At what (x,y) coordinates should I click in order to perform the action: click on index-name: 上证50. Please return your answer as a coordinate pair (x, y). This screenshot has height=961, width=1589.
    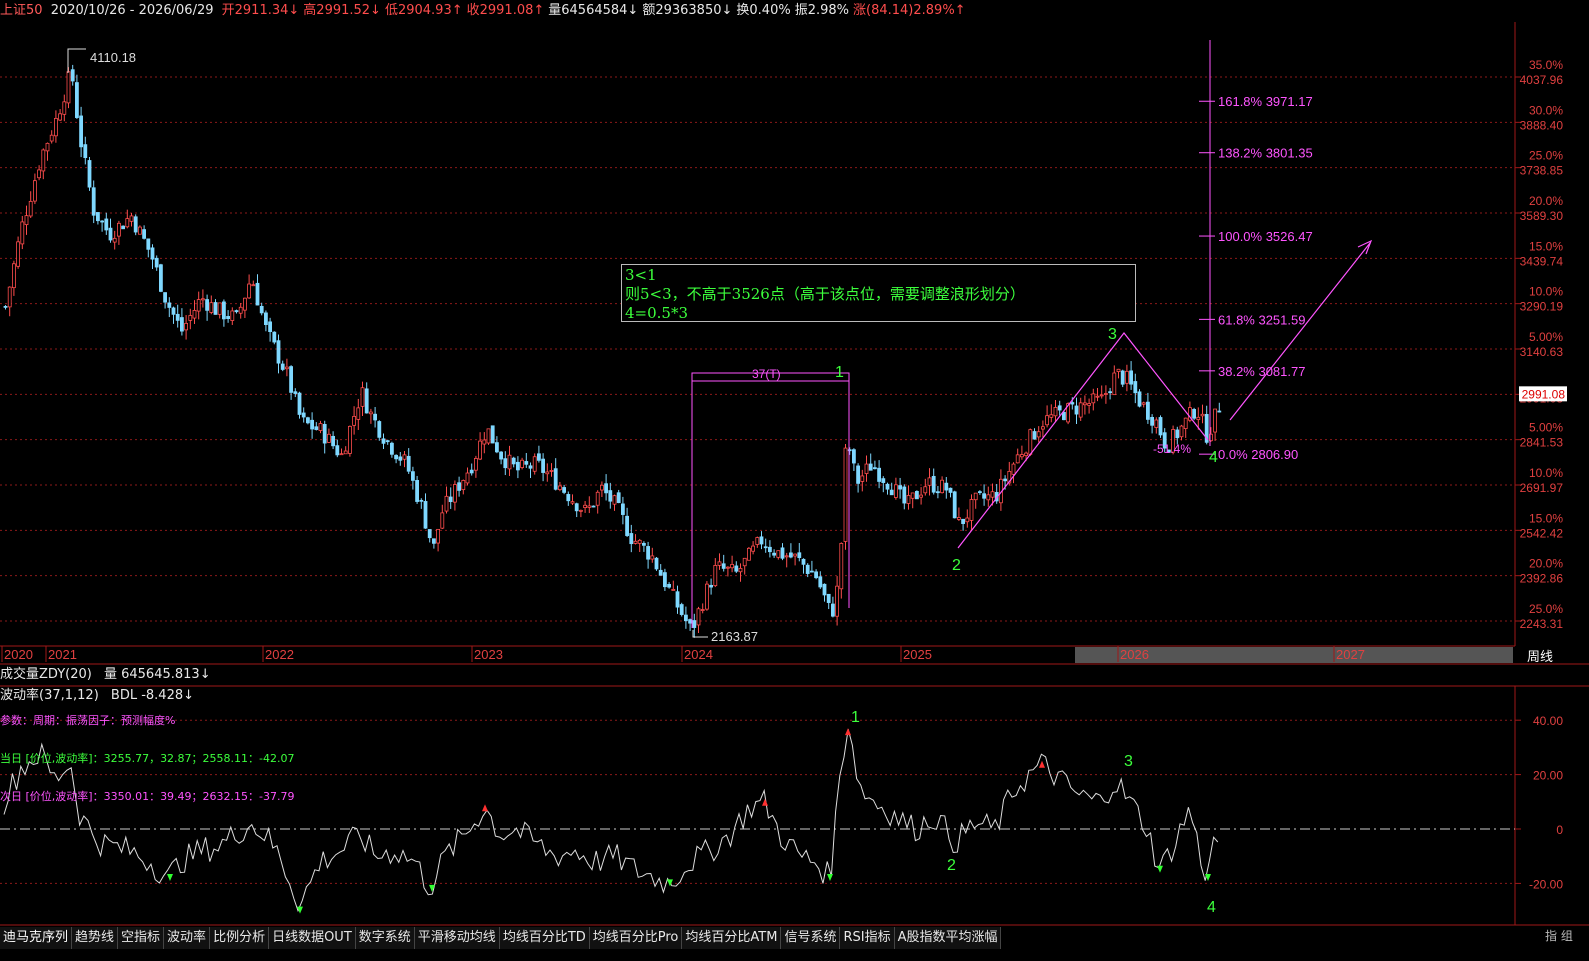
    Looking at the image, I should click on (21, 10).